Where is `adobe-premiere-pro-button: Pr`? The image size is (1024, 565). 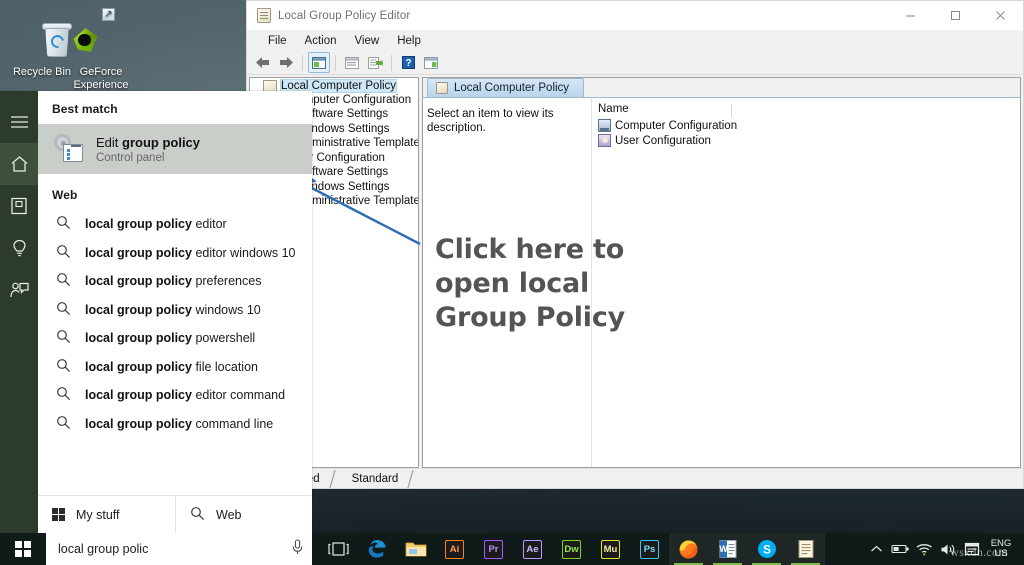 adobe-premiere-pro-button: Pr is located at coordinates (493, 549).